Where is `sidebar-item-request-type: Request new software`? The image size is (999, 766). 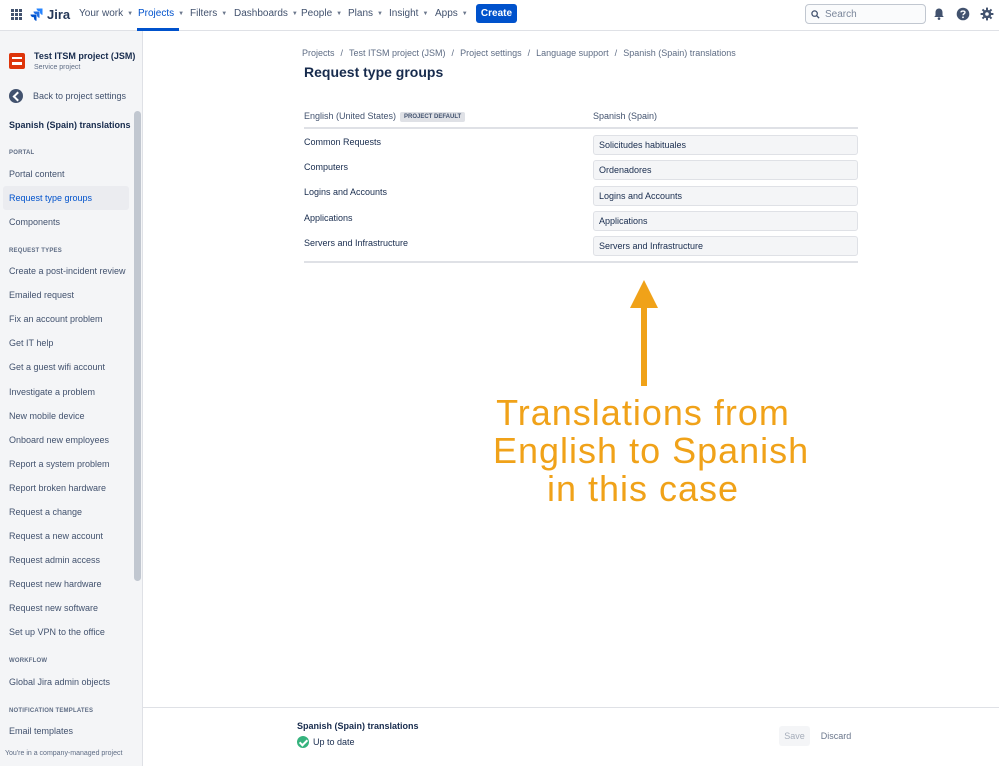
sidebar-item-request-type: Request new software is located at coordinates (66, 608).